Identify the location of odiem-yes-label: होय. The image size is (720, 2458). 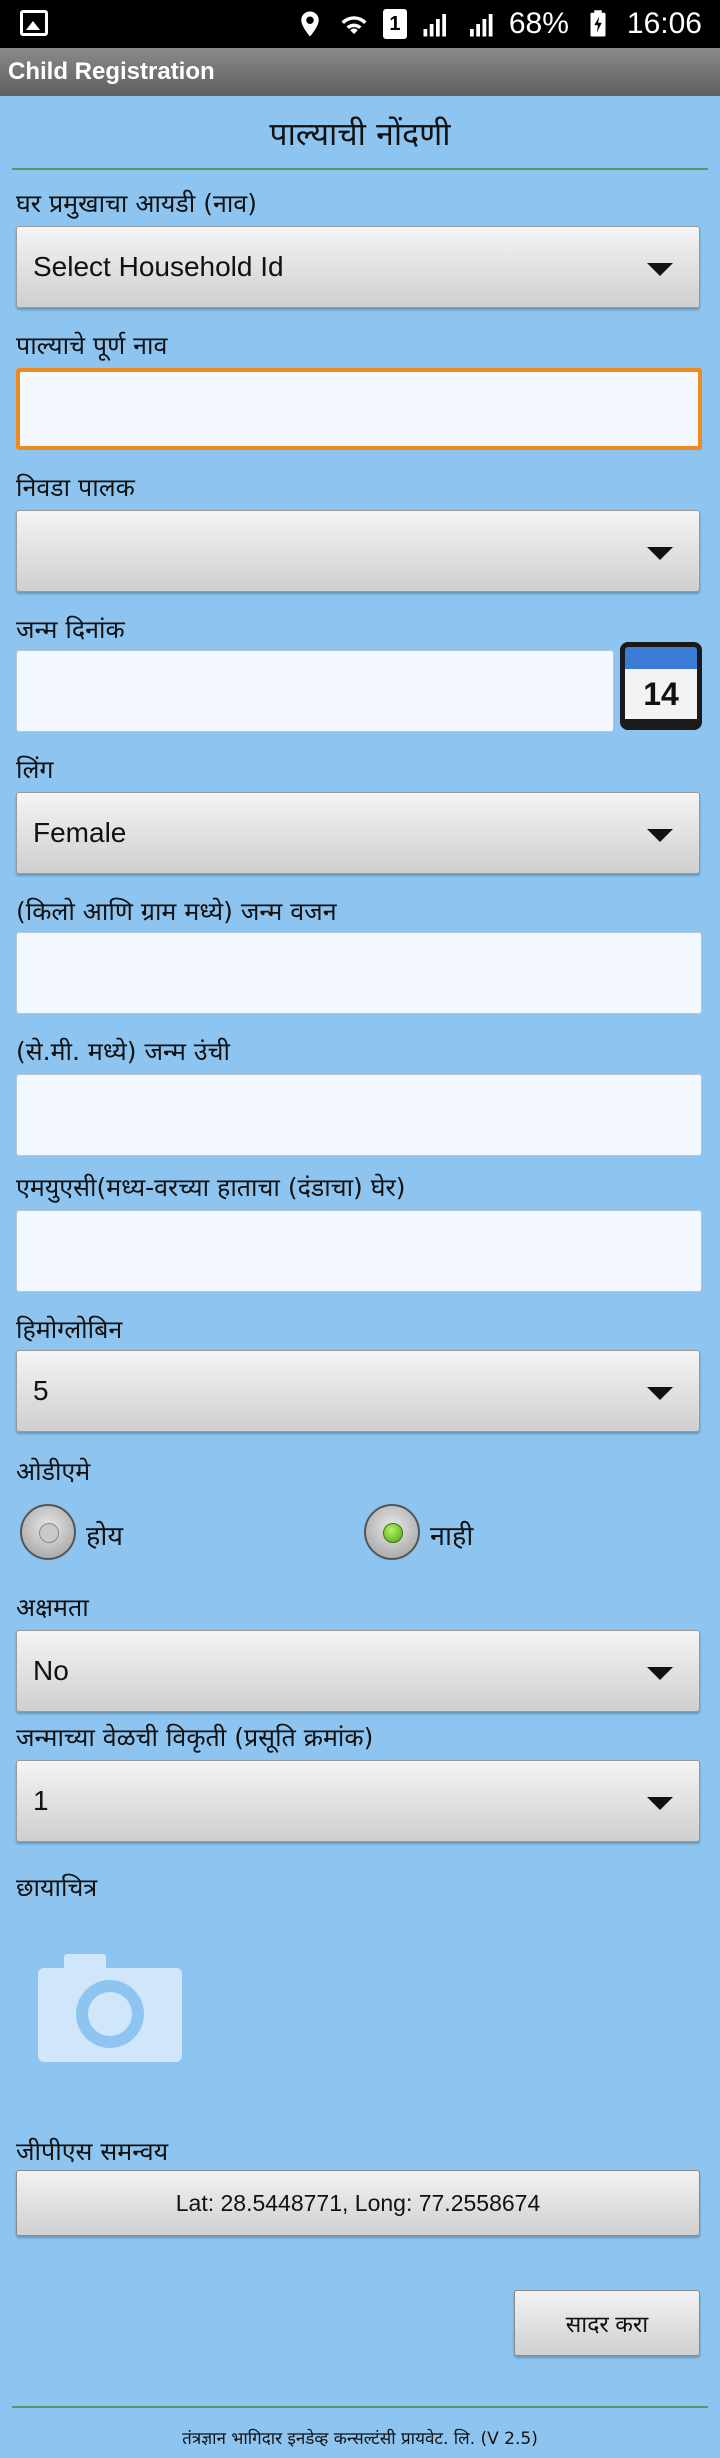
(104, 1534).